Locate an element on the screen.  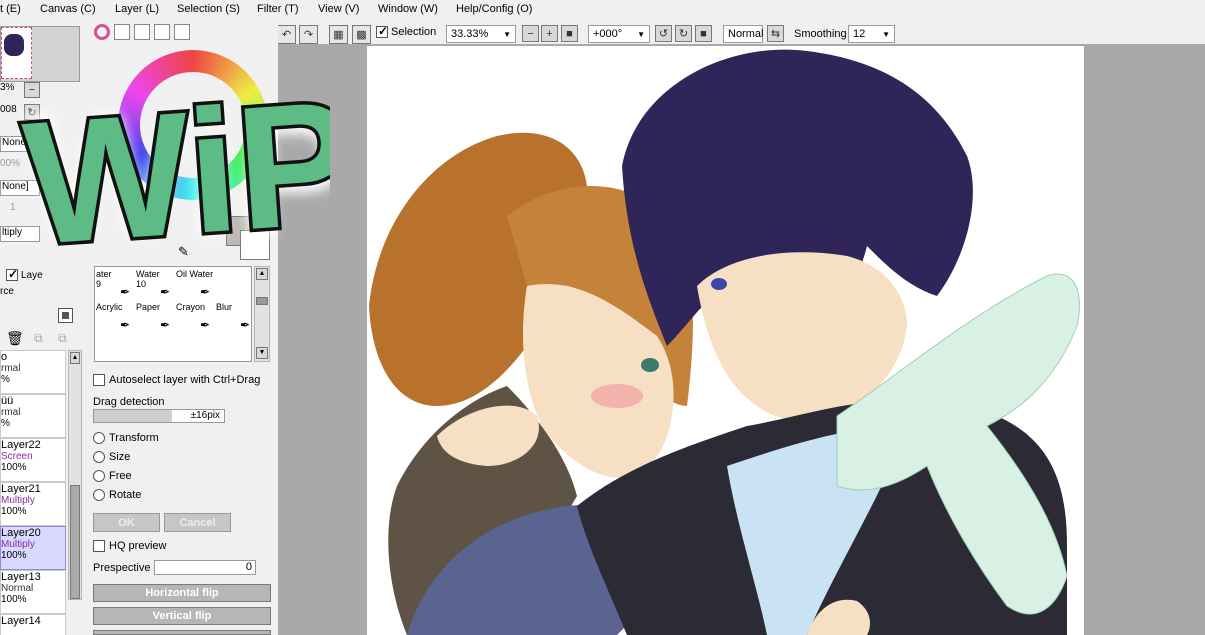
selection-source-label: rce is located at coordinates (7, 291).